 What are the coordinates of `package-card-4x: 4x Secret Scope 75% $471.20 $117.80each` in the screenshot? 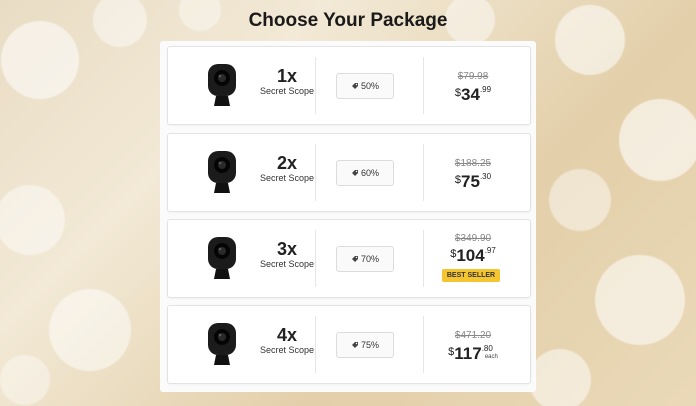 It's located at (349, 344).